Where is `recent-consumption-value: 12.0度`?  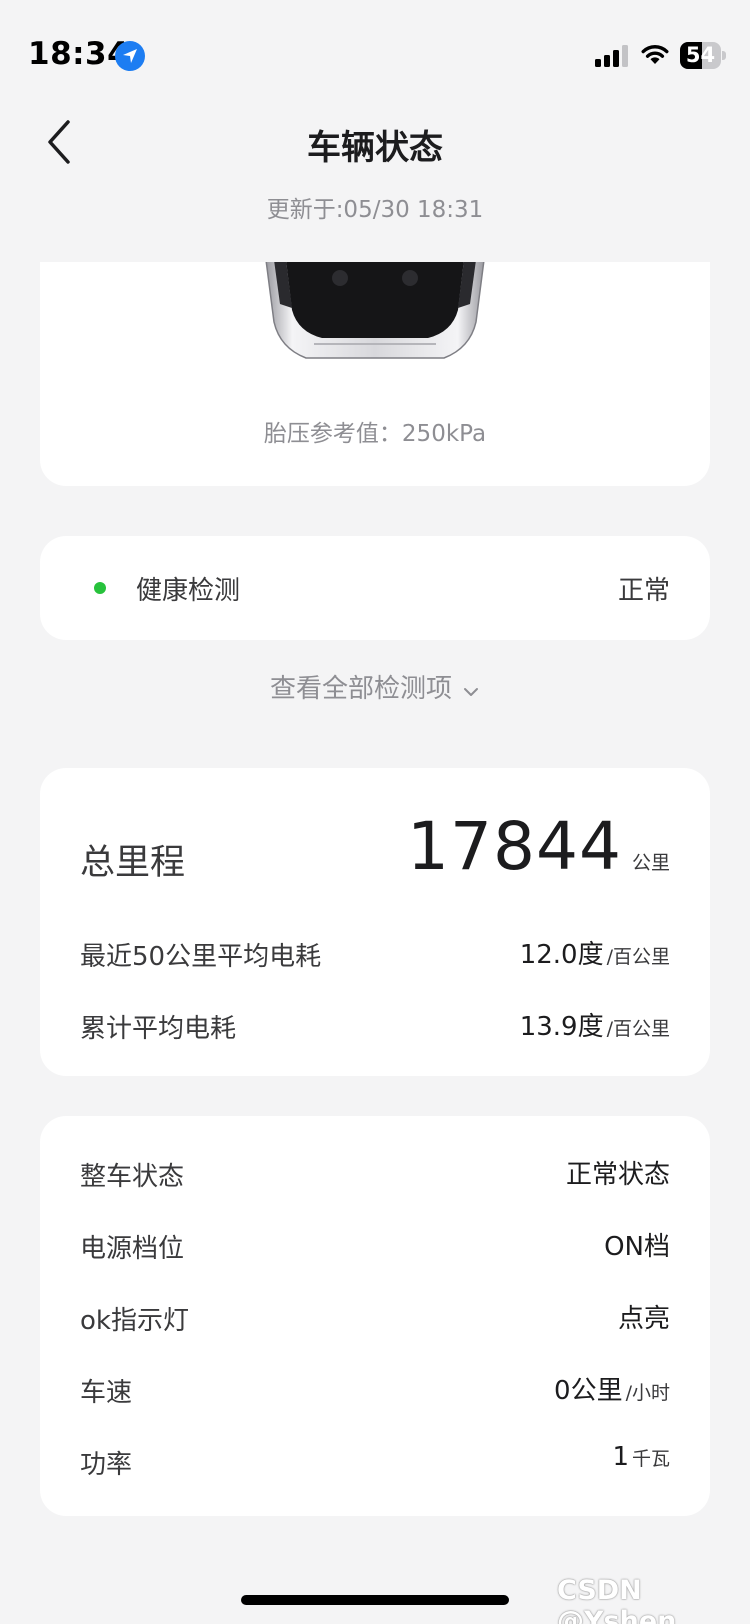
recent-consumption-value: 12.0度 is located at coordinates (561, 955).